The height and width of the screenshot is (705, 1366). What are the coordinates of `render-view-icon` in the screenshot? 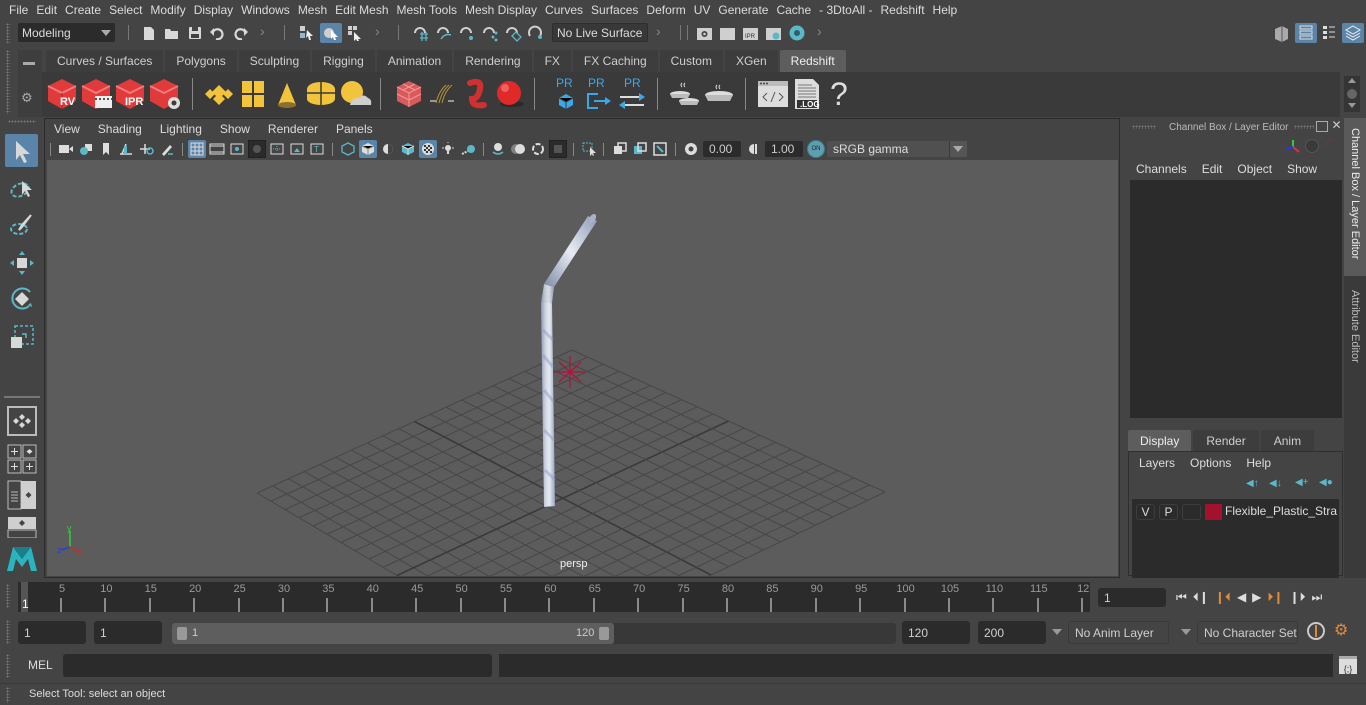 It's located at (705, 33).